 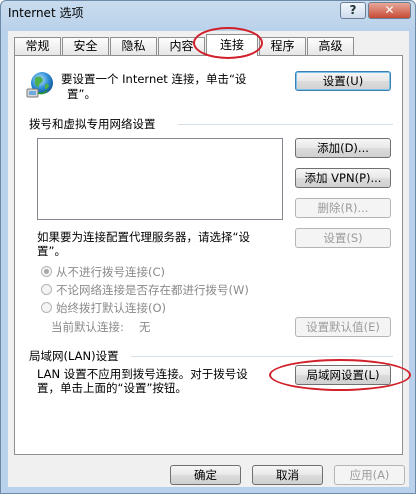 What do you see at coordinates (160, 179) in the screenshot?
I see `connection-list` at bounding box center [160, 179].